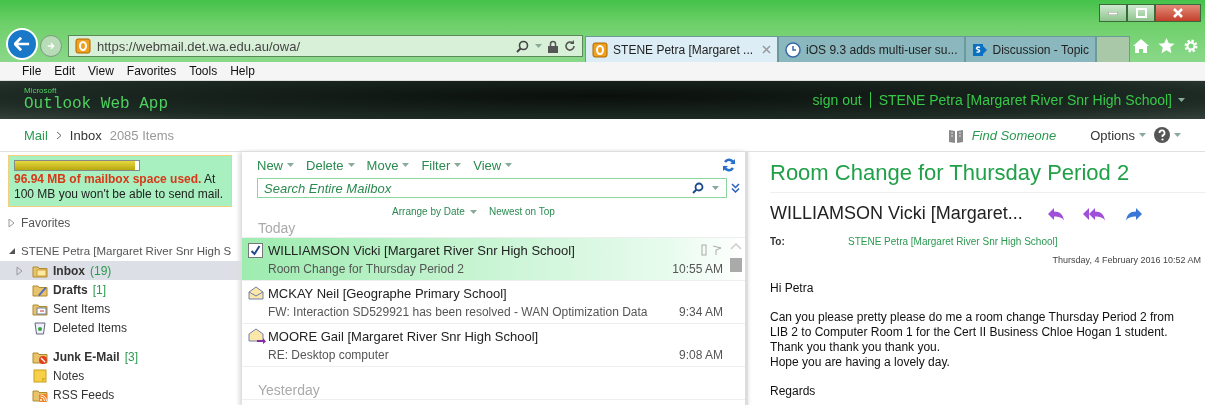  I want to click on folder-item: Drafts [1], so click(121, 289).